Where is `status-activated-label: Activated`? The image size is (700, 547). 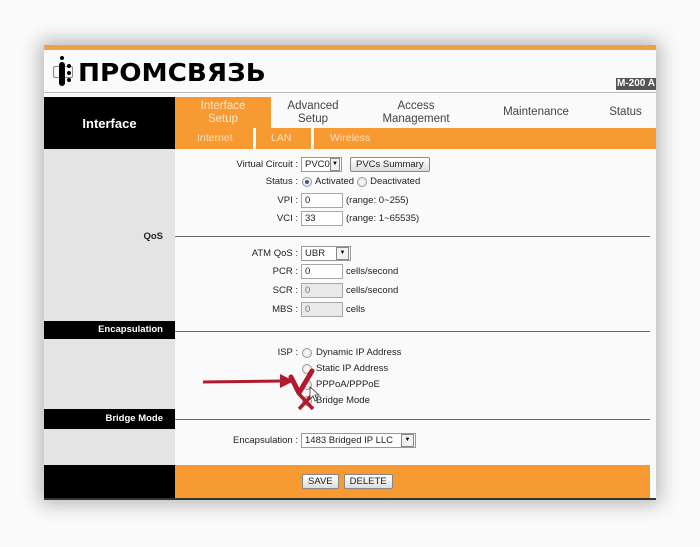 status-activated-label: Activated is located at coordinates (335, 181).